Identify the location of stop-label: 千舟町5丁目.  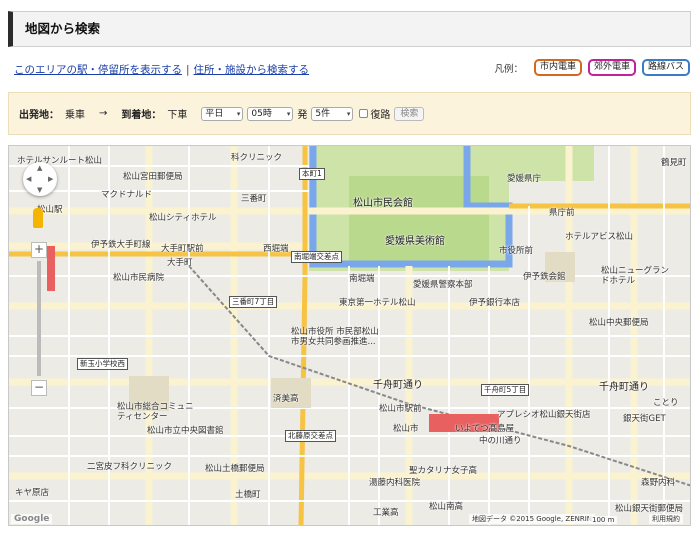
(505, 390).